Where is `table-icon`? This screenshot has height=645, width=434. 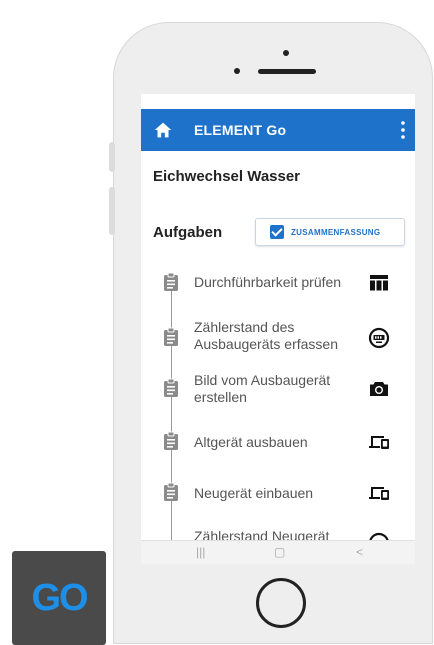
table-icon is located at coordinates (379, 283).